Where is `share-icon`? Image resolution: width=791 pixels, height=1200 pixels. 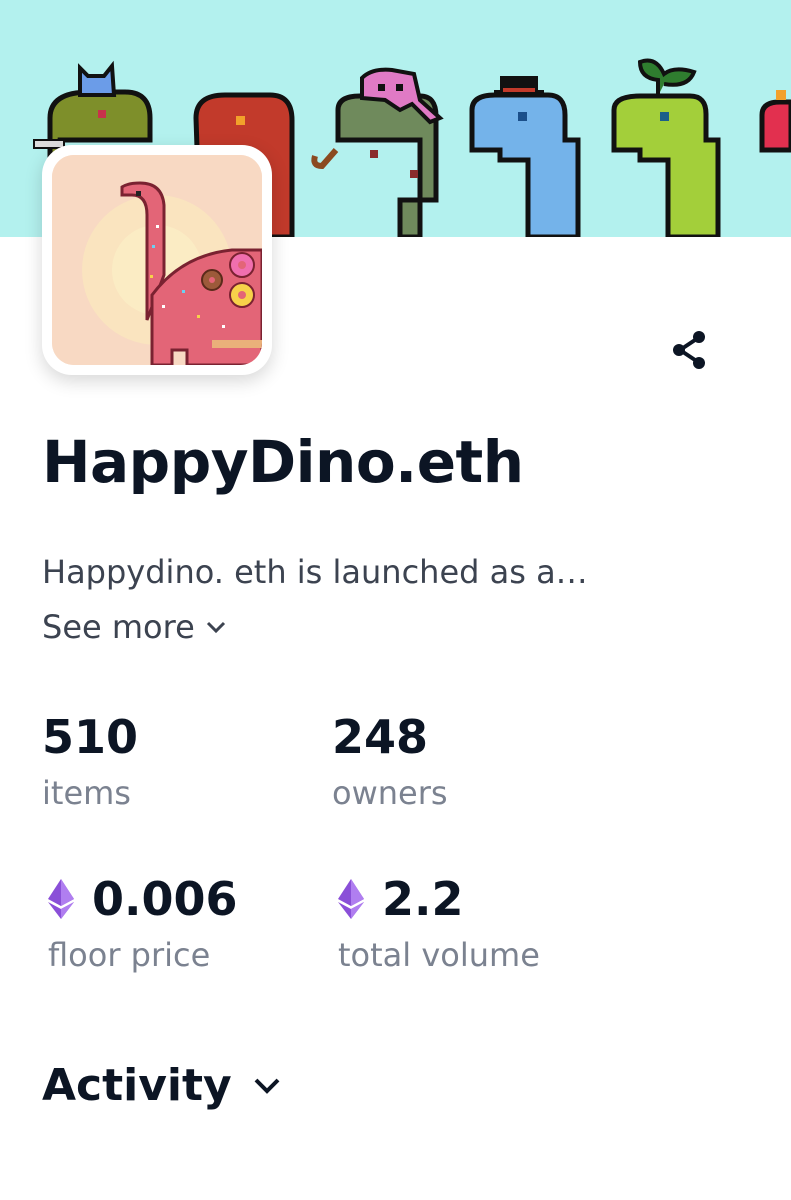 share-icon is located at coordinates (689, 350).